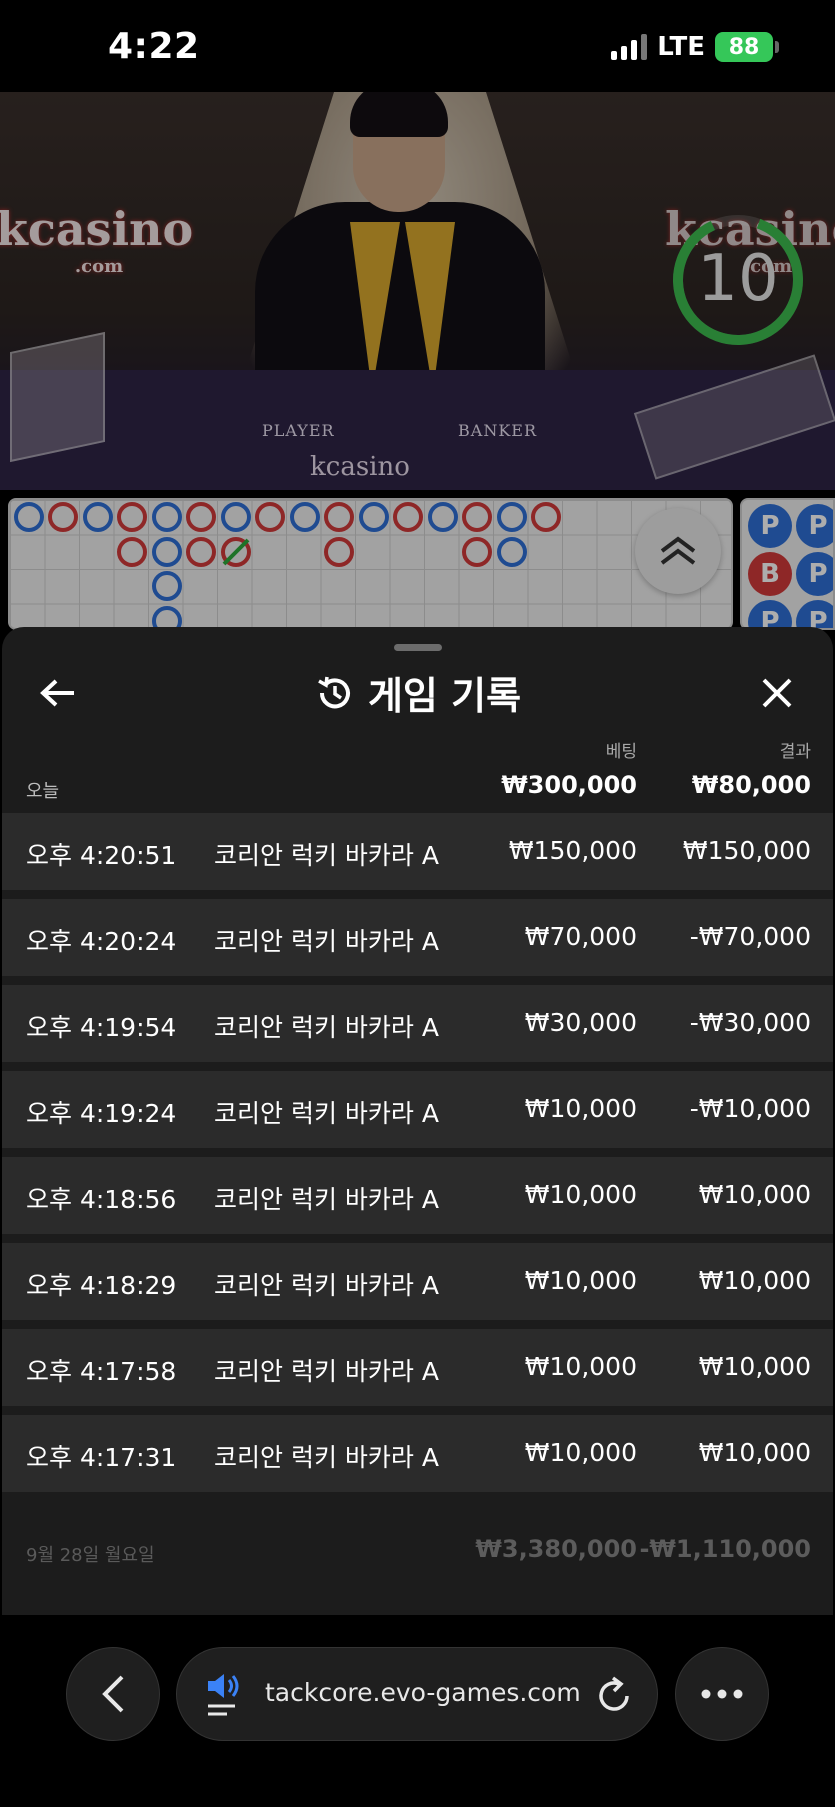 Image resolution: width=835 pixels, height=1807 pixels. I want to click on more-options-button, so click(722, 1694).